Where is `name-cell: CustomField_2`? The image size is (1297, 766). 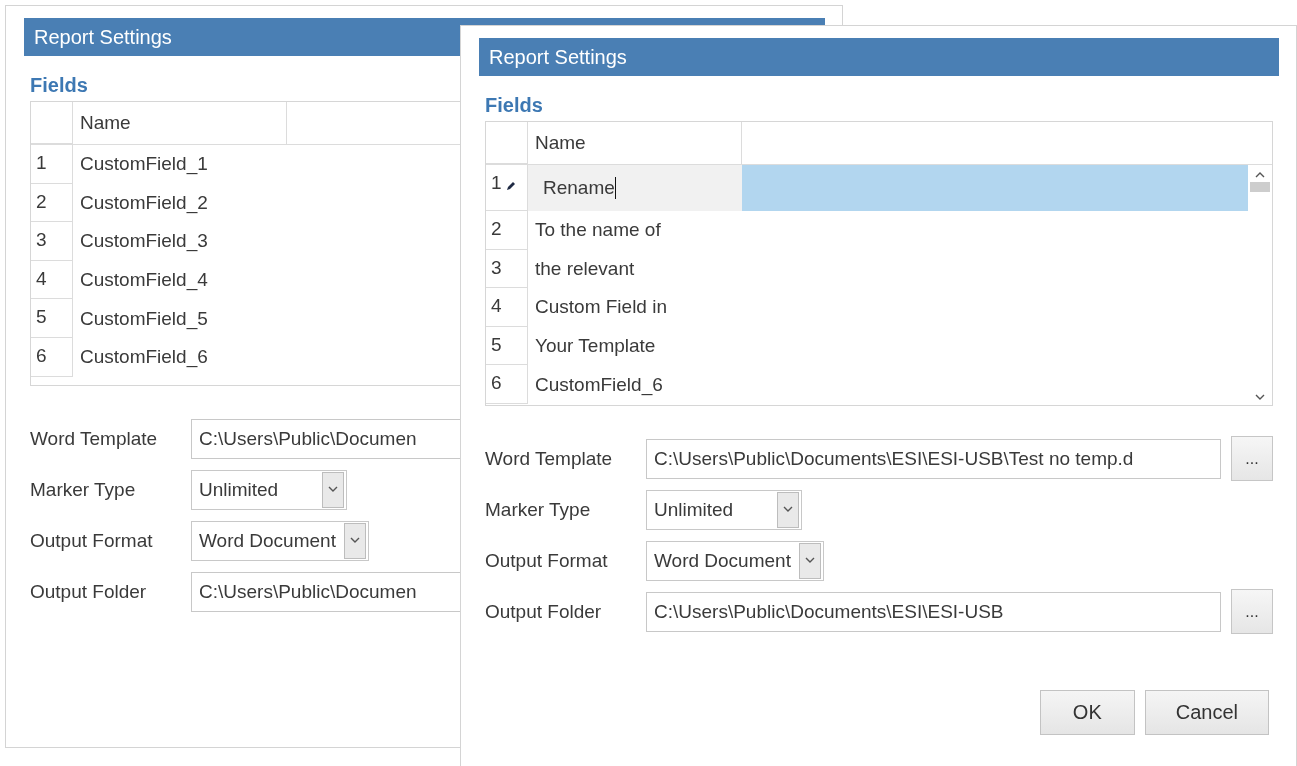
name-cell: CustomField_2 is located at coordinates (144, 202).